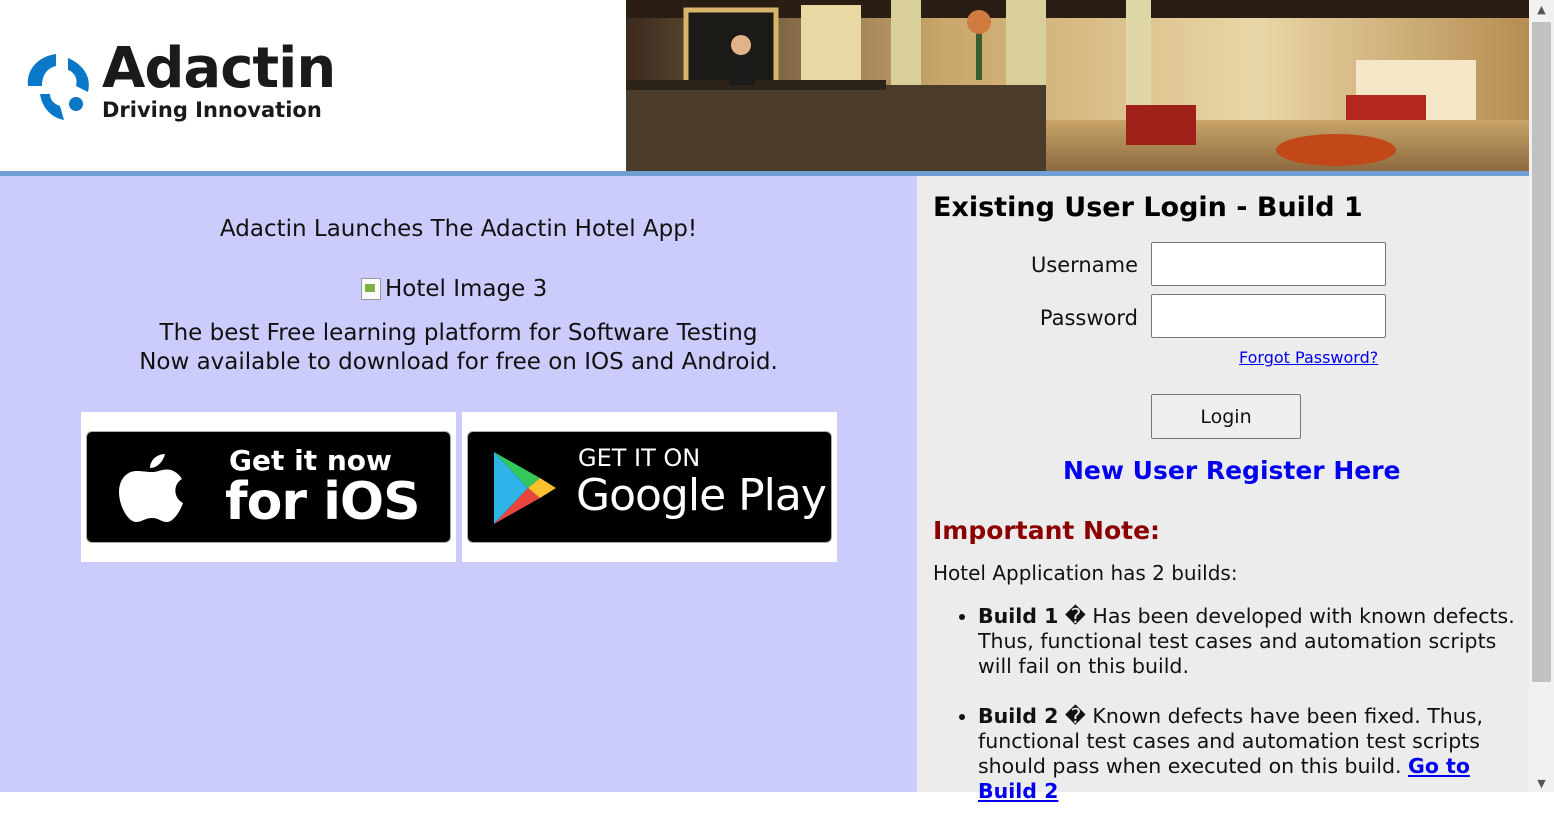  Describe the element at coordinates (1226, 416) in the screenshot. I see `login-button: Login` at that location.